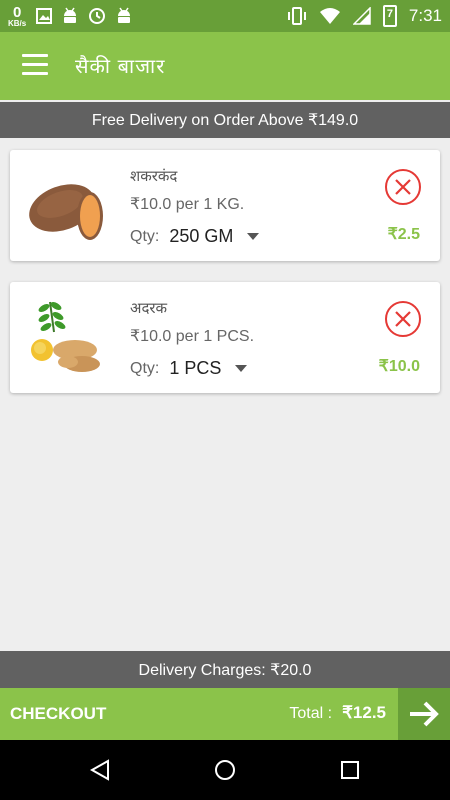 This screenshot has height=800, width=450. What do you see at coordinates (65, 337) in the screenshot?
I see `product-image-ginger` at bounding box center [65, 337].